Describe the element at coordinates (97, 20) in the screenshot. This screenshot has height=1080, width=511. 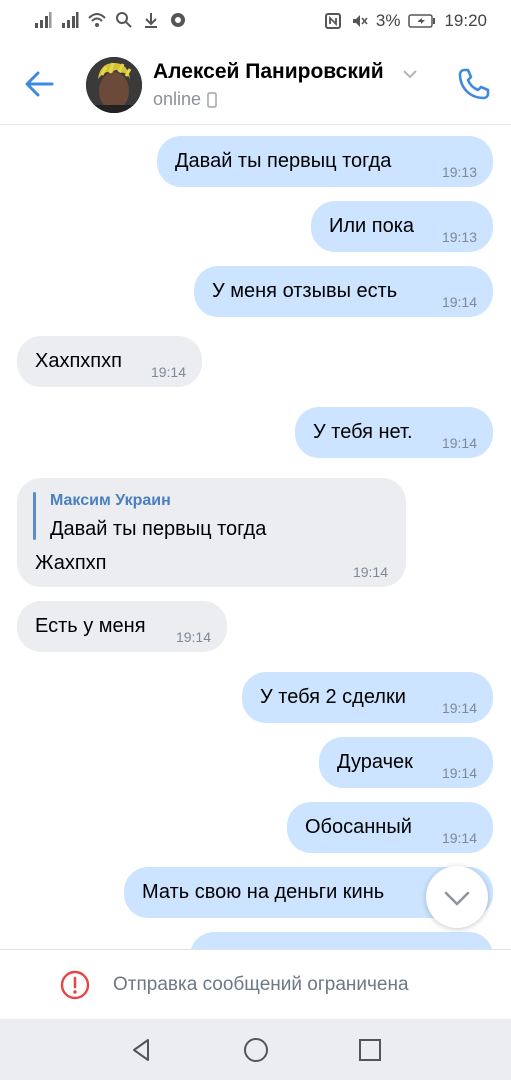
I see `wifi-icon` at that location.